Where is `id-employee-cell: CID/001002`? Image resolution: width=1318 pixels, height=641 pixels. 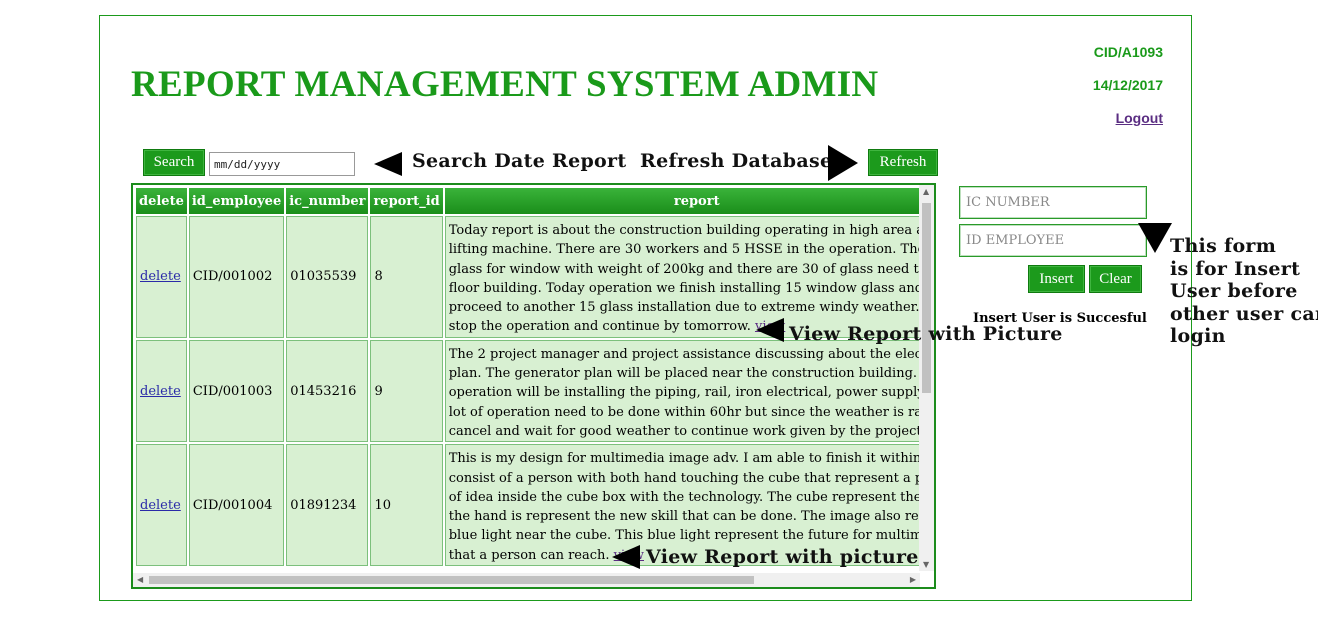
id-employee-cell: CID/001002 is located at coordinates (236, 277).